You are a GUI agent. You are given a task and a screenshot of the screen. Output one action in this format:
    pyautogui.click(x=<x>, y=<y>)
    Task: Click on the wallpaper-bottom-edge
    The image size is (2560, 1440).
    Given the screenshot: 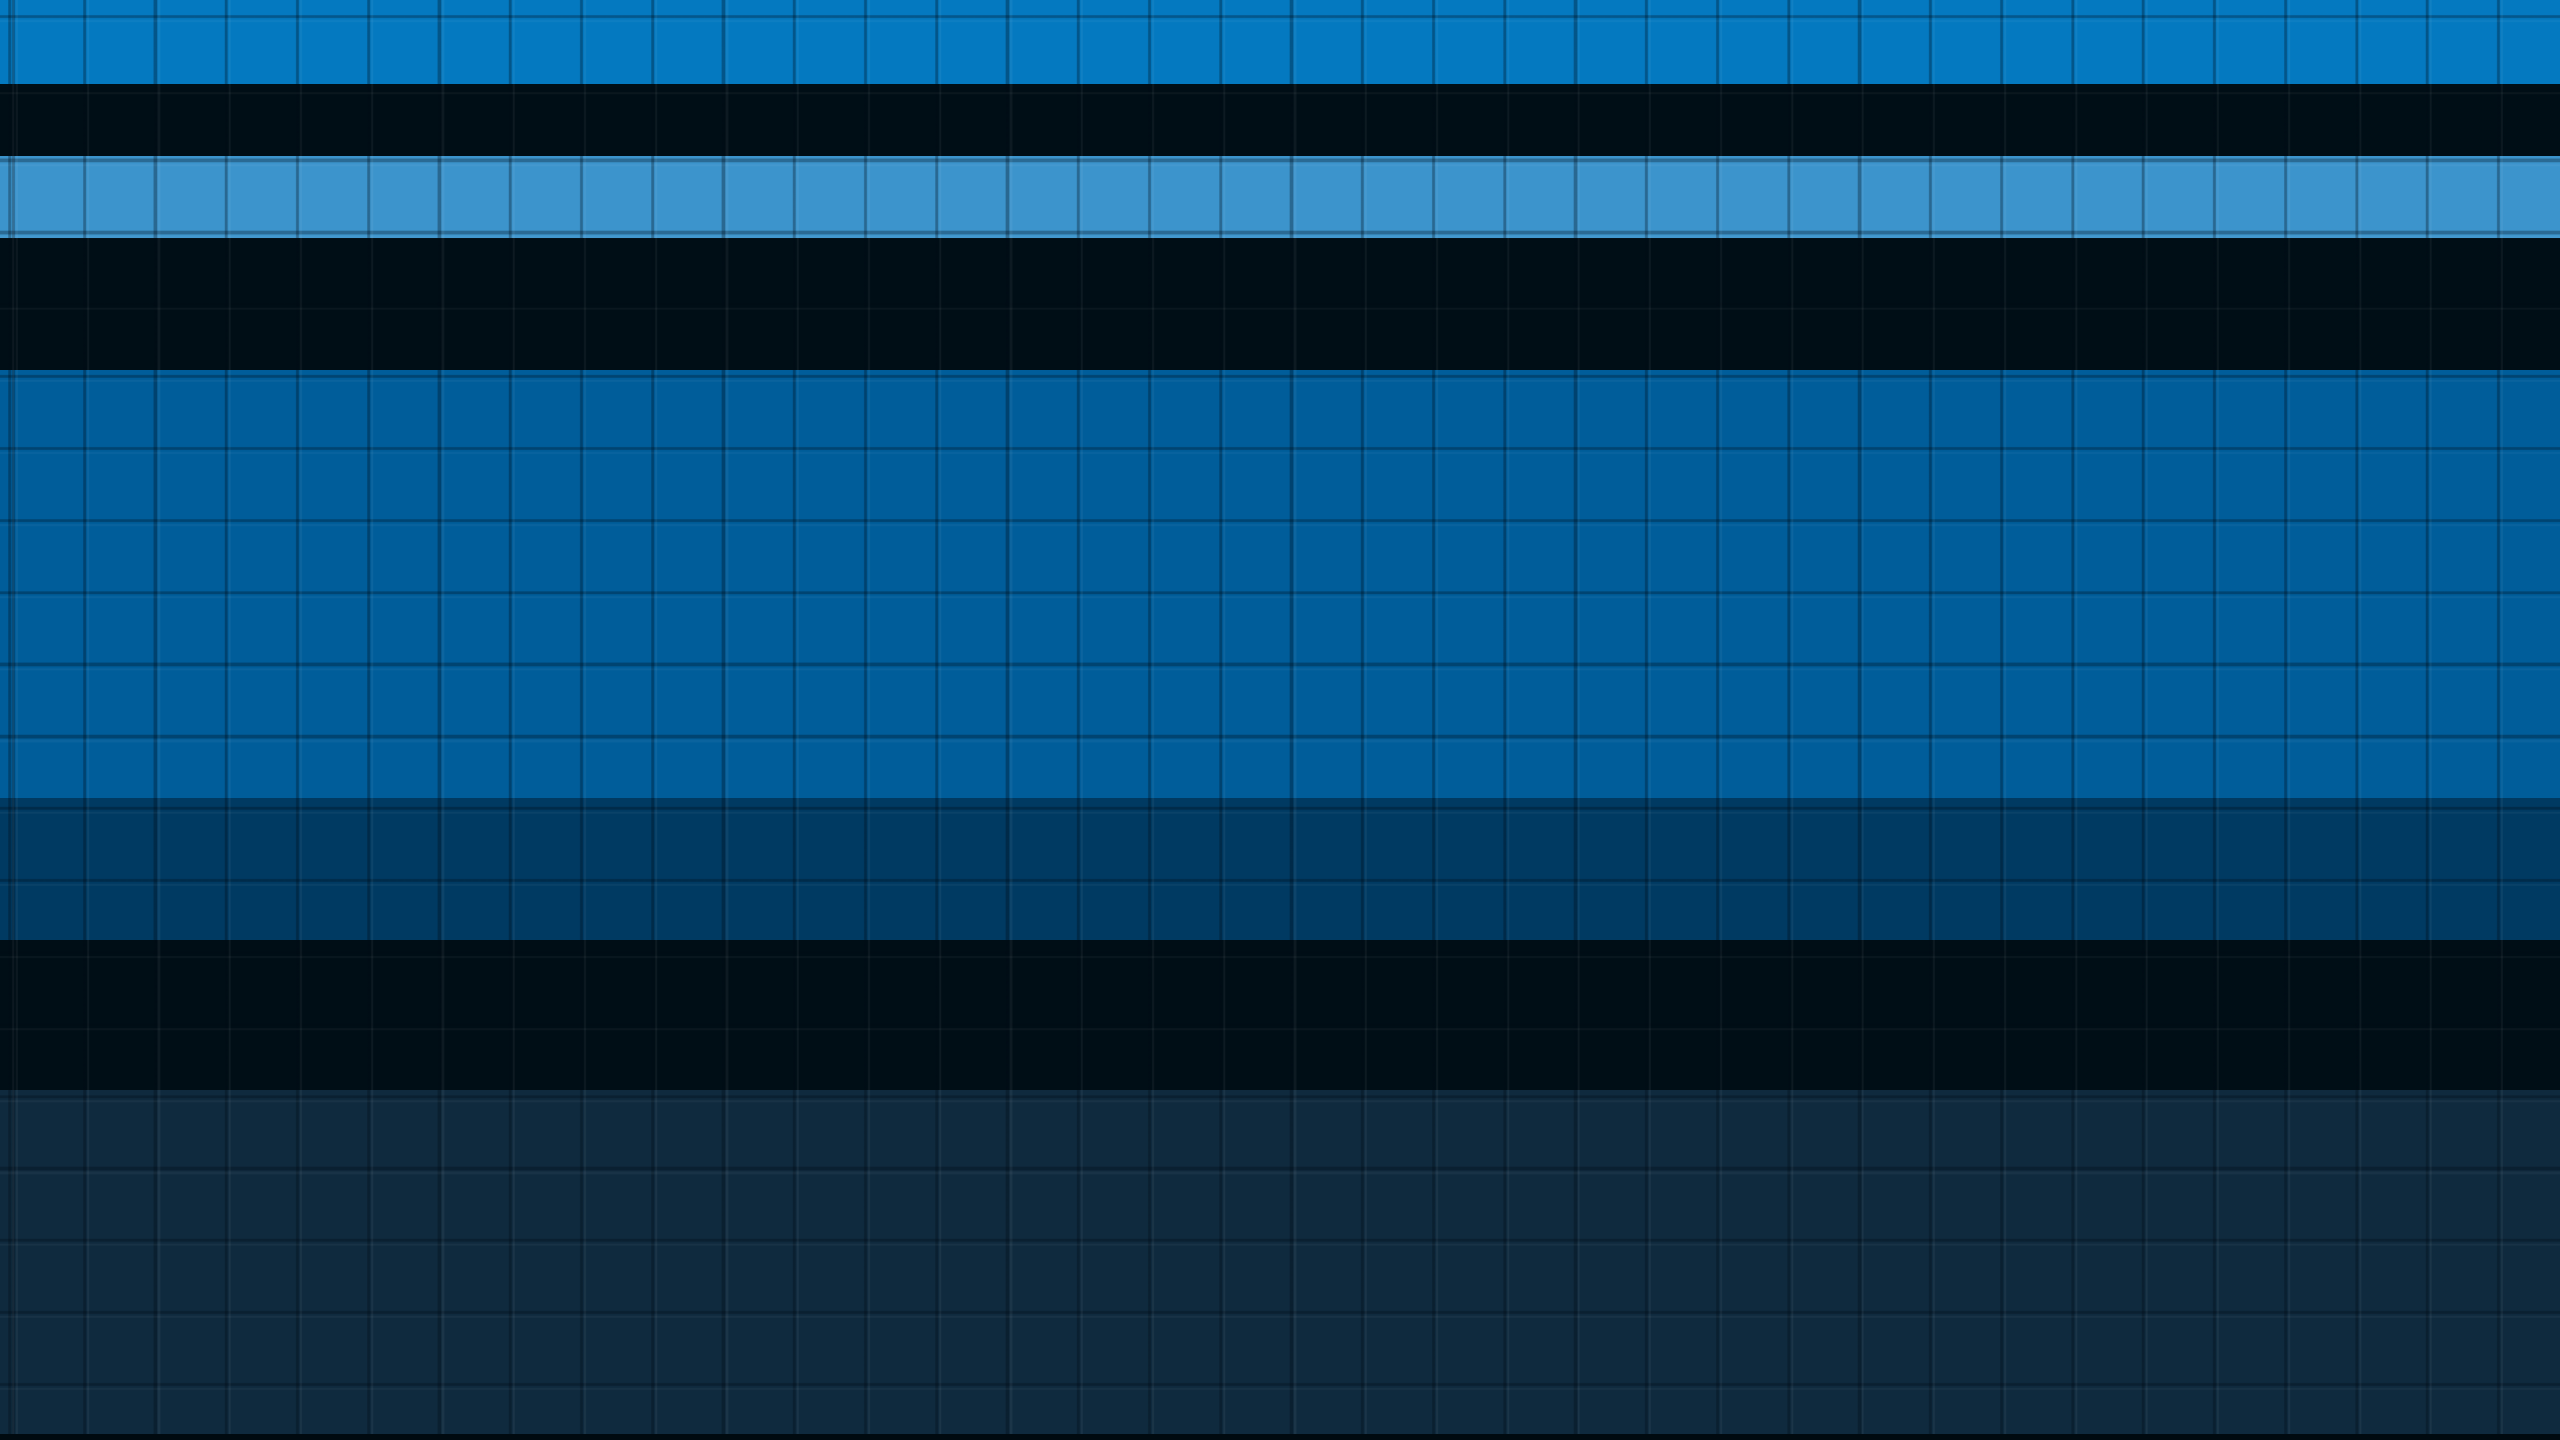 What is the action you would take?
    pyautogui.click(x=1280, y=1437)
    